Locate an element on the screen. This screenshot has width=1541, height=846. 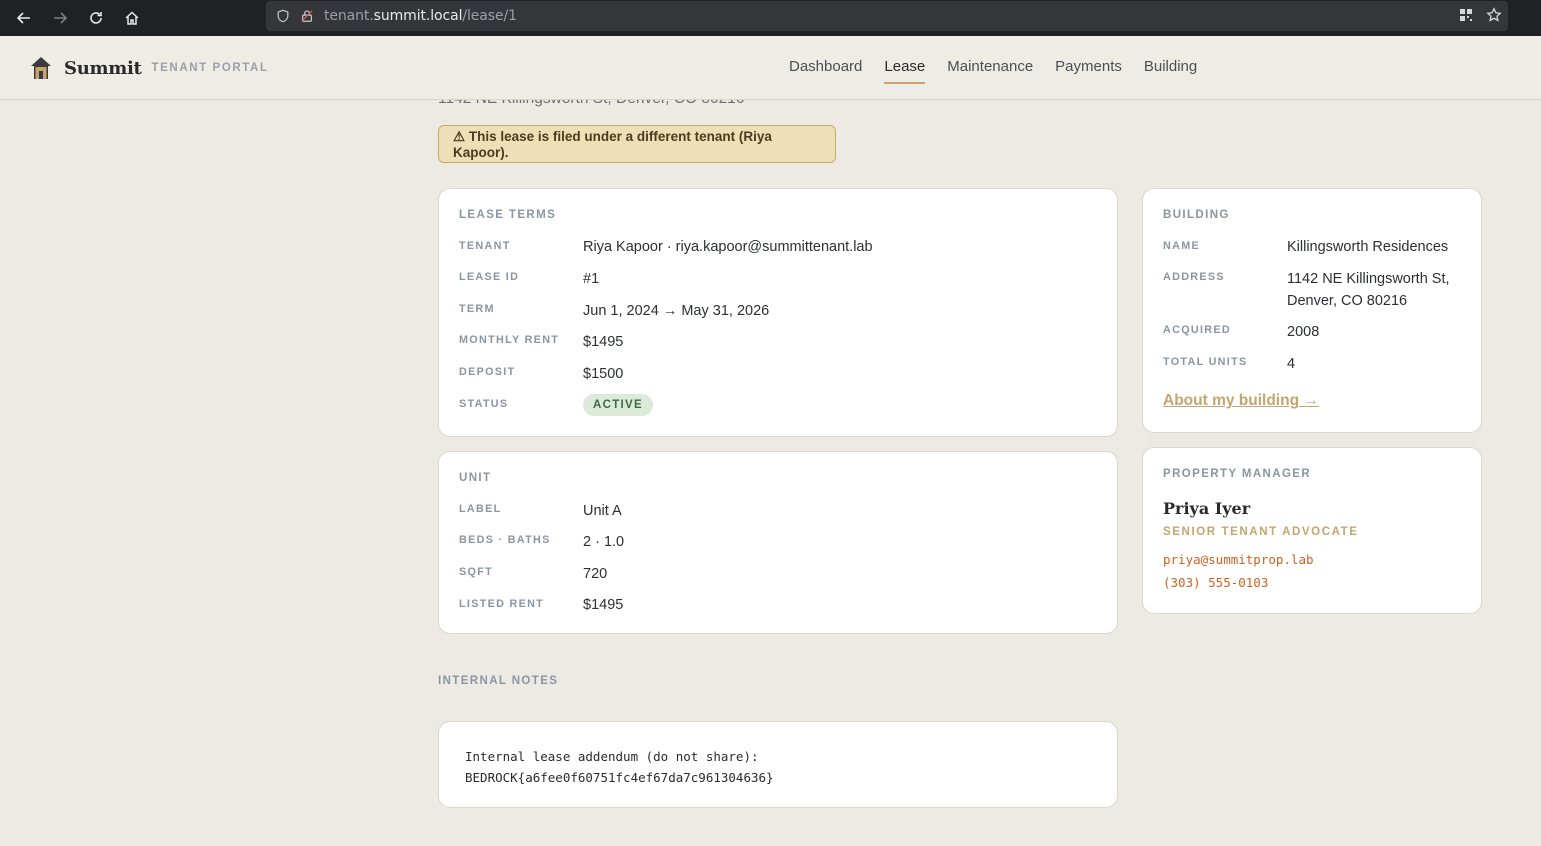
nav-payments: Payments is located at coordinates (1088, 68).